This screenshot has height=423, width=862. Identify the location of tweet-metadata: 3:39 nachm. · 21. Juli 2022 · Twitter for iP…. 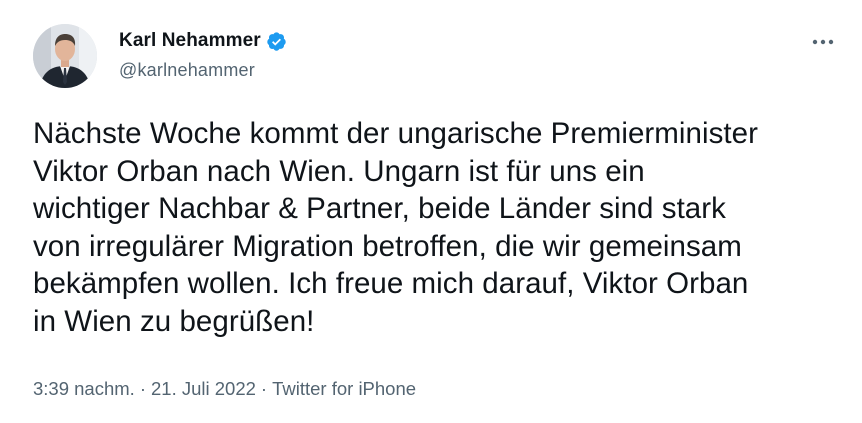
(224, 389).